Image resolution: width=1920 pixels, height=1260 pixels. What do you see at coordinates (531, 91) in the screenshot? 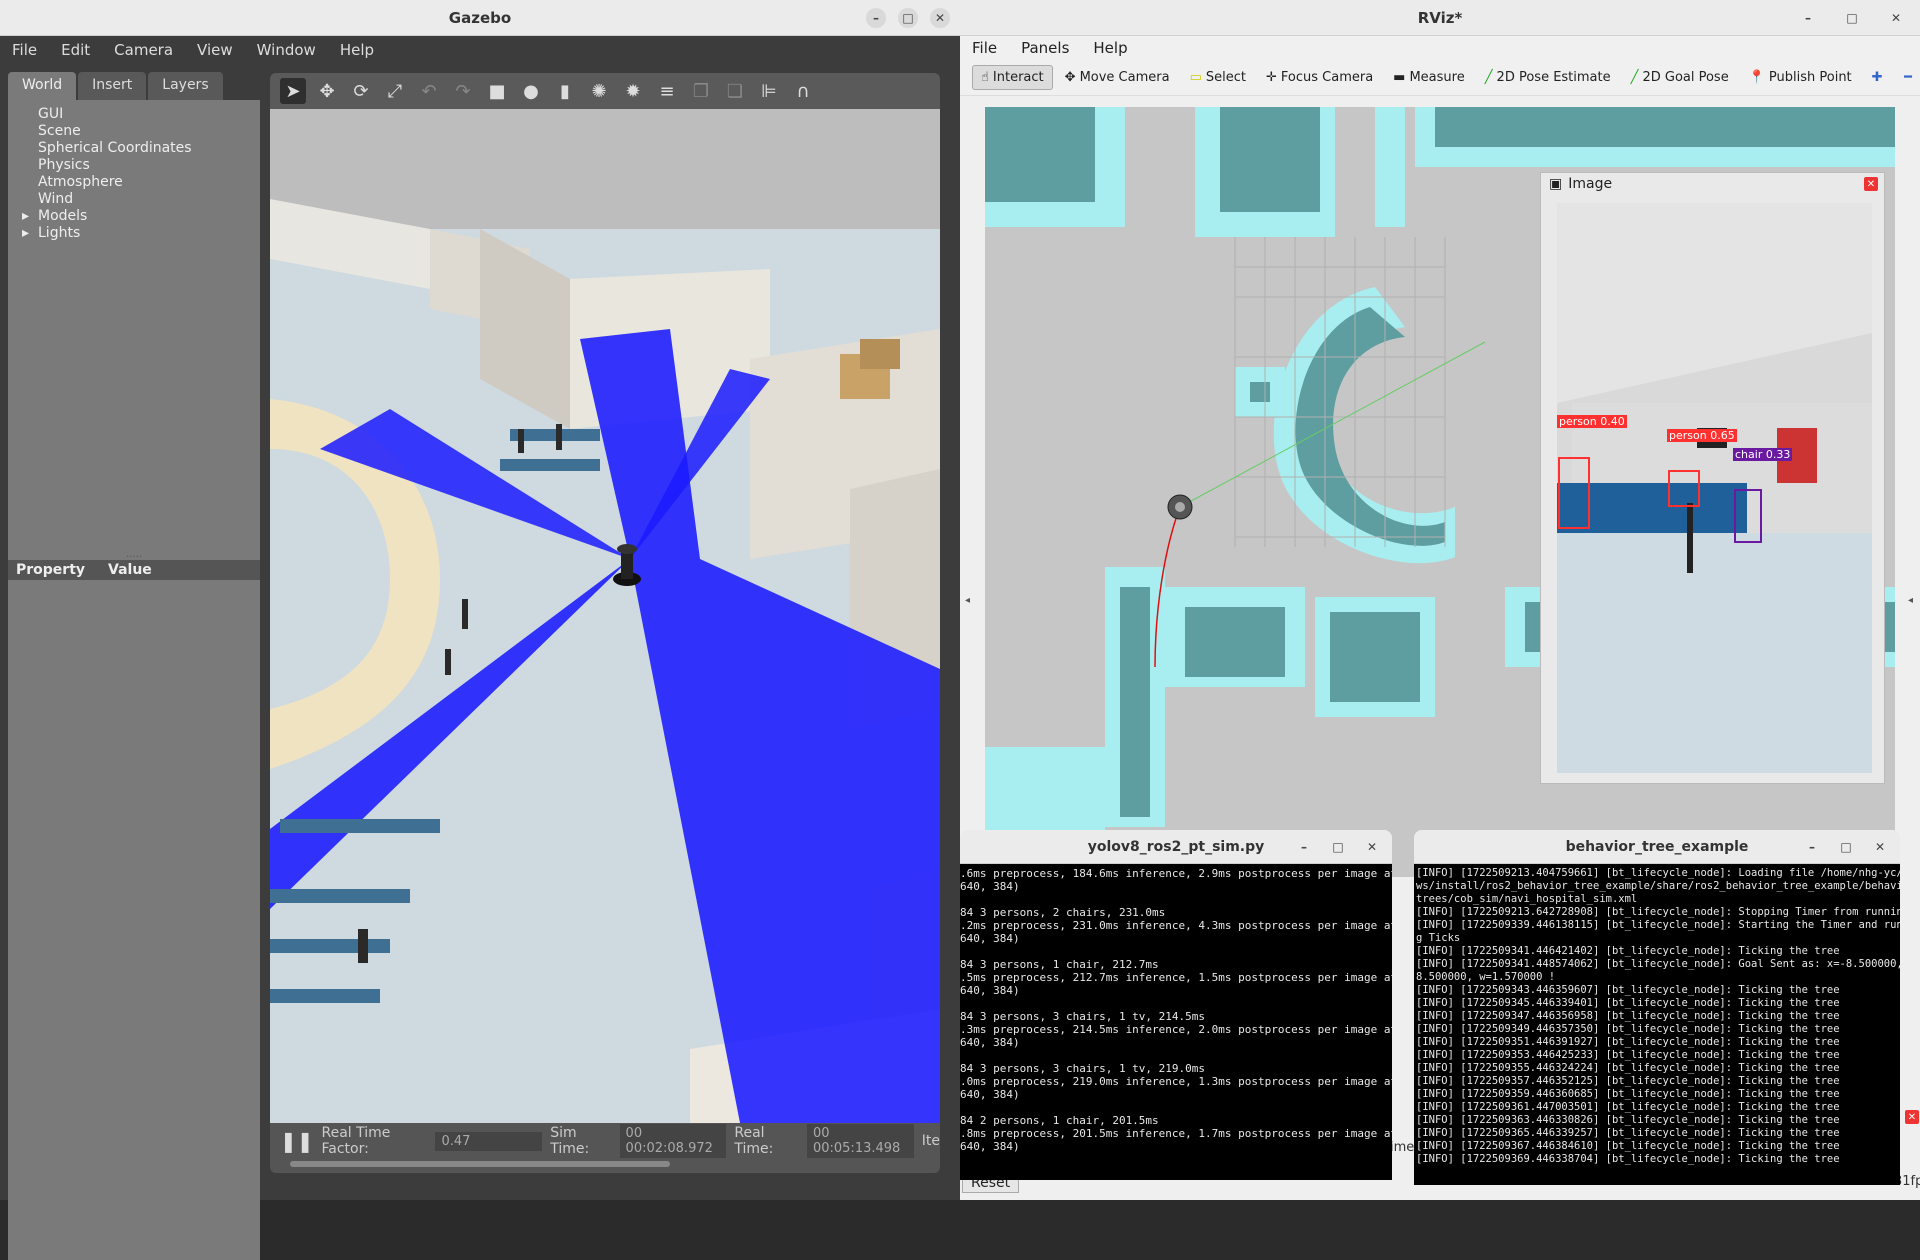
I see `sphere-icon: ●` at bounding box center [531, 91].